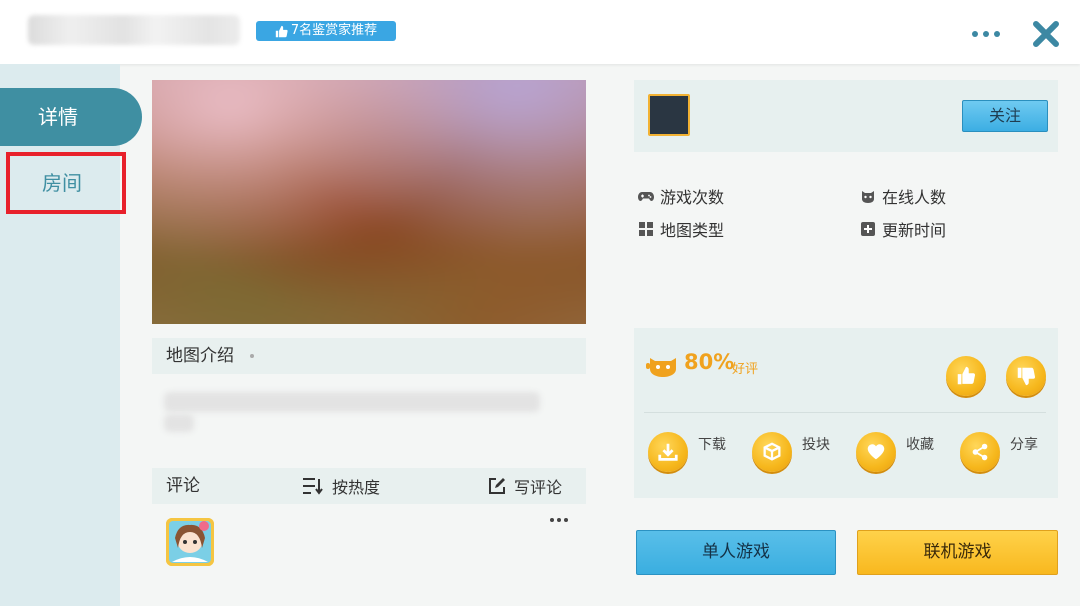  I want to click on play-count-stat: 游戏次数, so click(681, 196).